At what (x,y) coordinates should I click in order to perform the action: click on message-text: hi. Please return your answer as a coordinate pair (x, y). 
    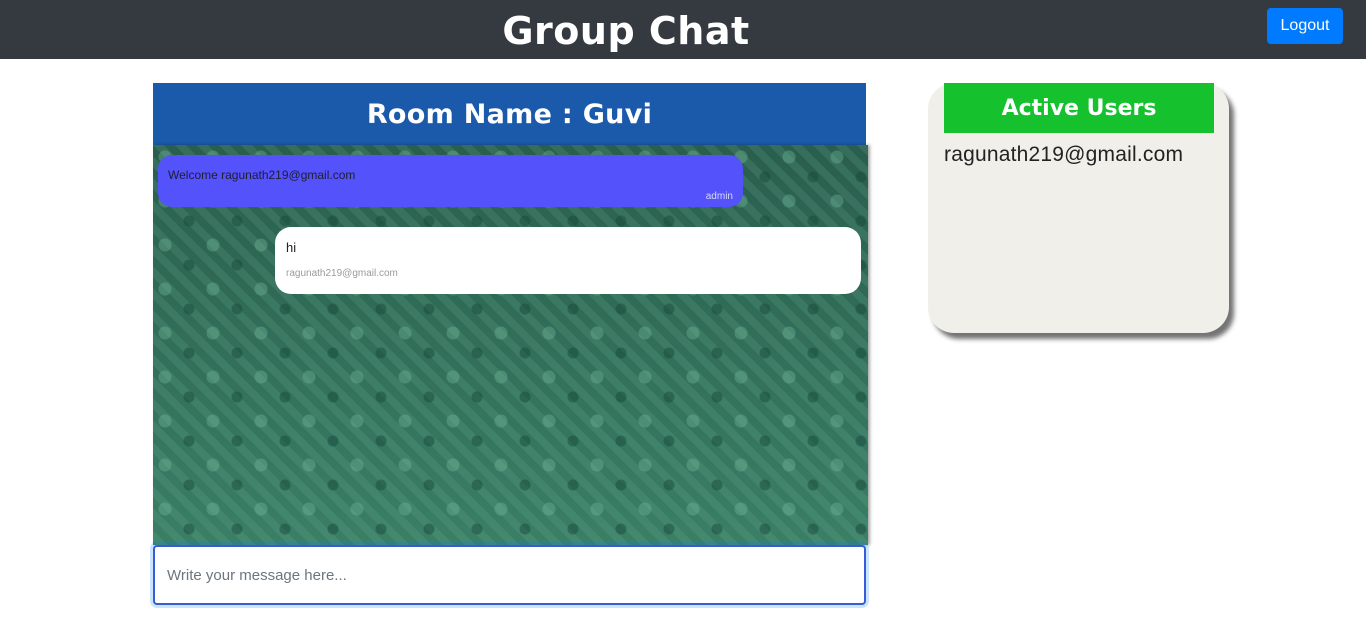
    Looking at the image, I should click on (291, 247).